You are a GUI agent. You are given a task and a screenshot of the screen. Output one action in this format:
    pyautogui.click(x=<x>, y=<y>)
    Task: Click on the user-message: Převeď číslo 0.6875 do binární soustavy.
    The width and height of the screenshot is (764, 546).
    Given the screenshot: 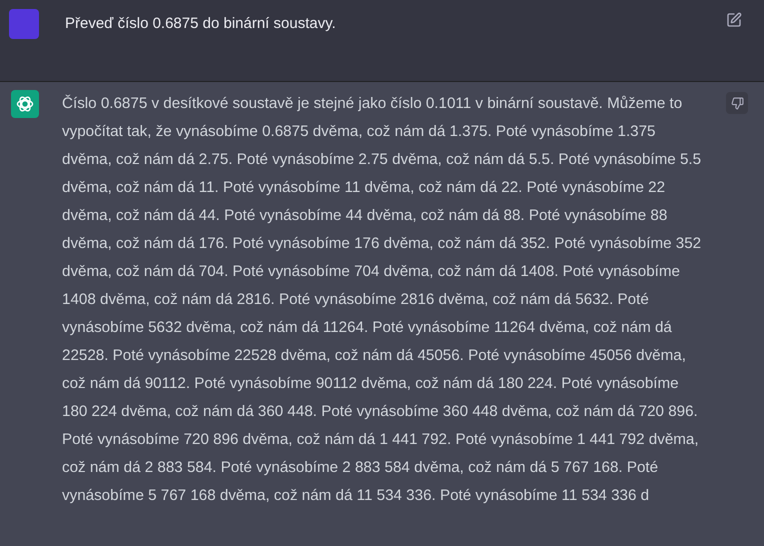 What is the action you would take?
    pyautogui.click(x=201, y=24)
    